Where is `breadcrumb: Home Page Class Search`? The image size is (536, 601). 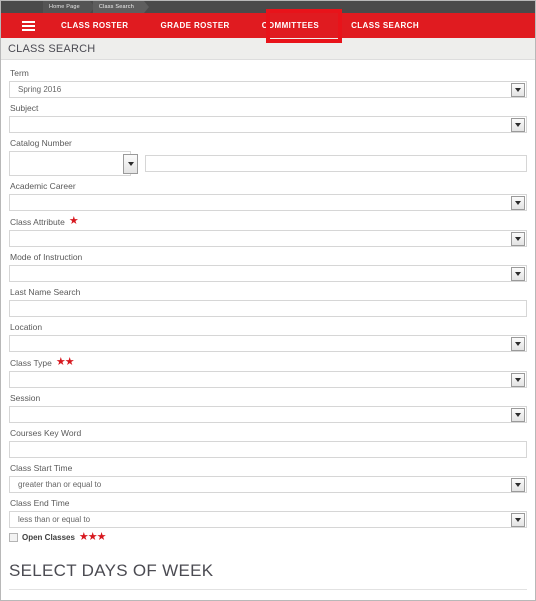
breadcrumb: Home Page Class Search is located at coordinates (268, 7).